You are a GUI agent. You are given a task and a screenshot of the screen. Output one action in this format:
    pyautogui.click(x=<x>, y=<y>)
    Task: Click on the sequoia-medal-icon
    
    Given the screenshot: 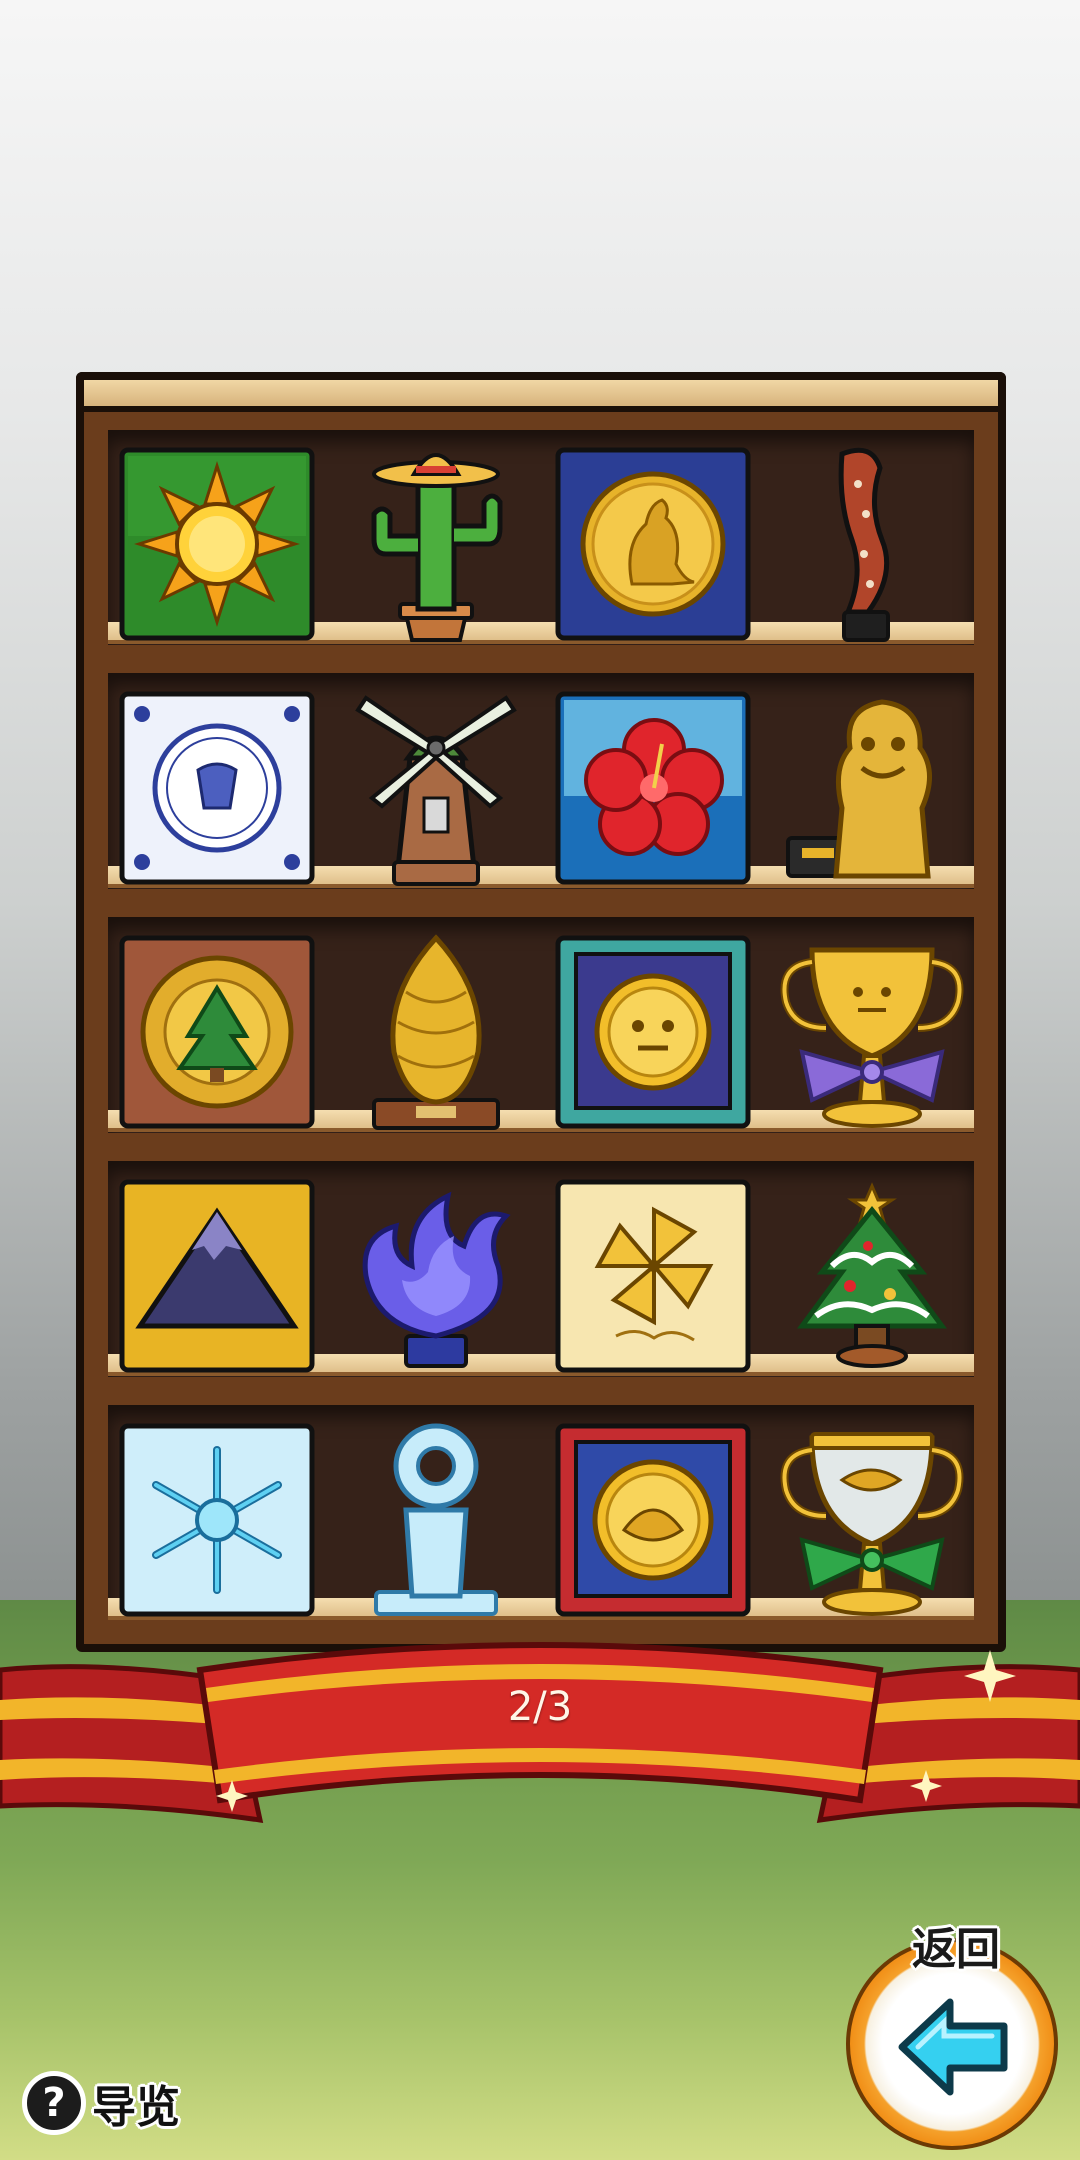 What is the action you would take?
    pyautogui.click(x=217, y=1032)
    